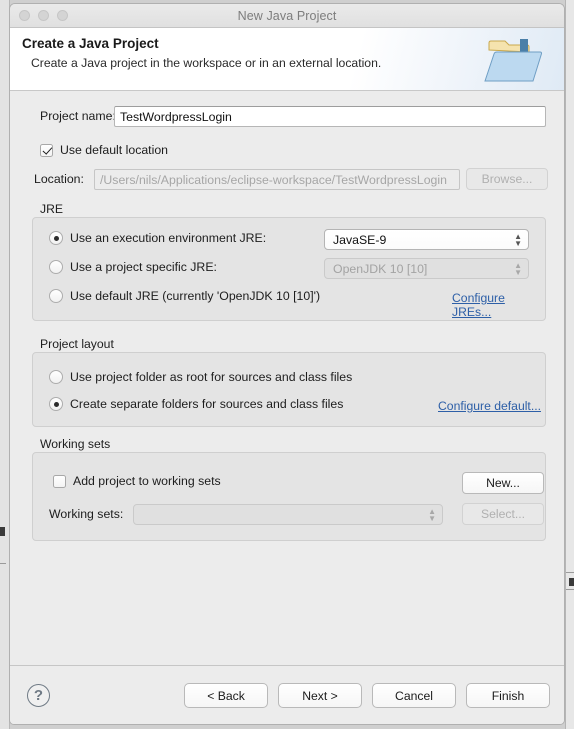 This screenshot has height=729, width=574. Describe the element at coordinates (570, 589) in the screenshot. I see `background-window-divider-bottom-right` at that location.